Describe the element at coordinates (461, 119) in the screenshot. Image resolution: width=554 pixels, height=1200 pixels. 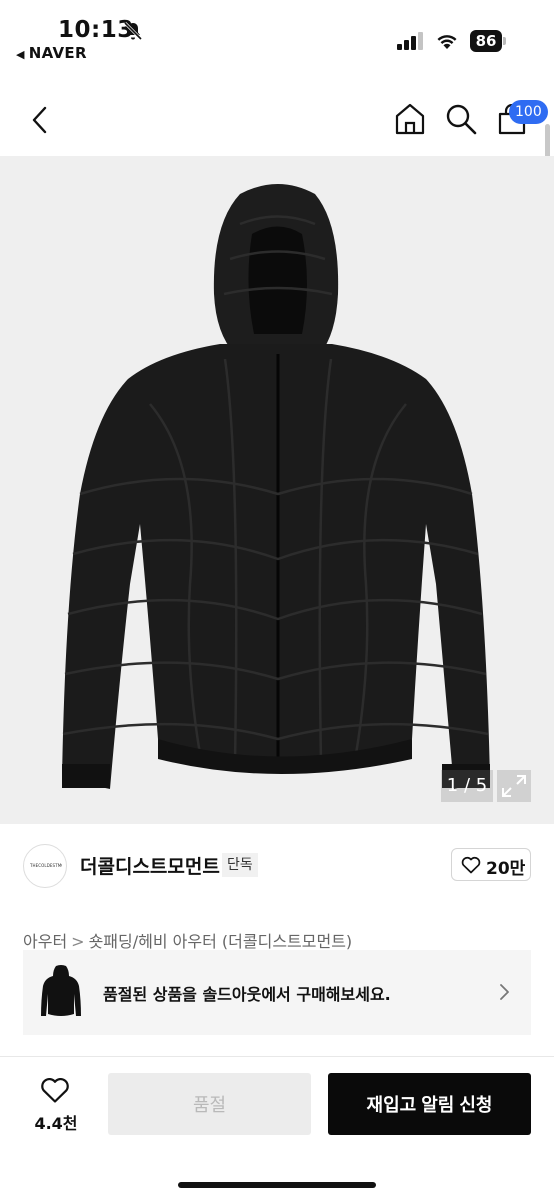
I see `search-icon` at that location.